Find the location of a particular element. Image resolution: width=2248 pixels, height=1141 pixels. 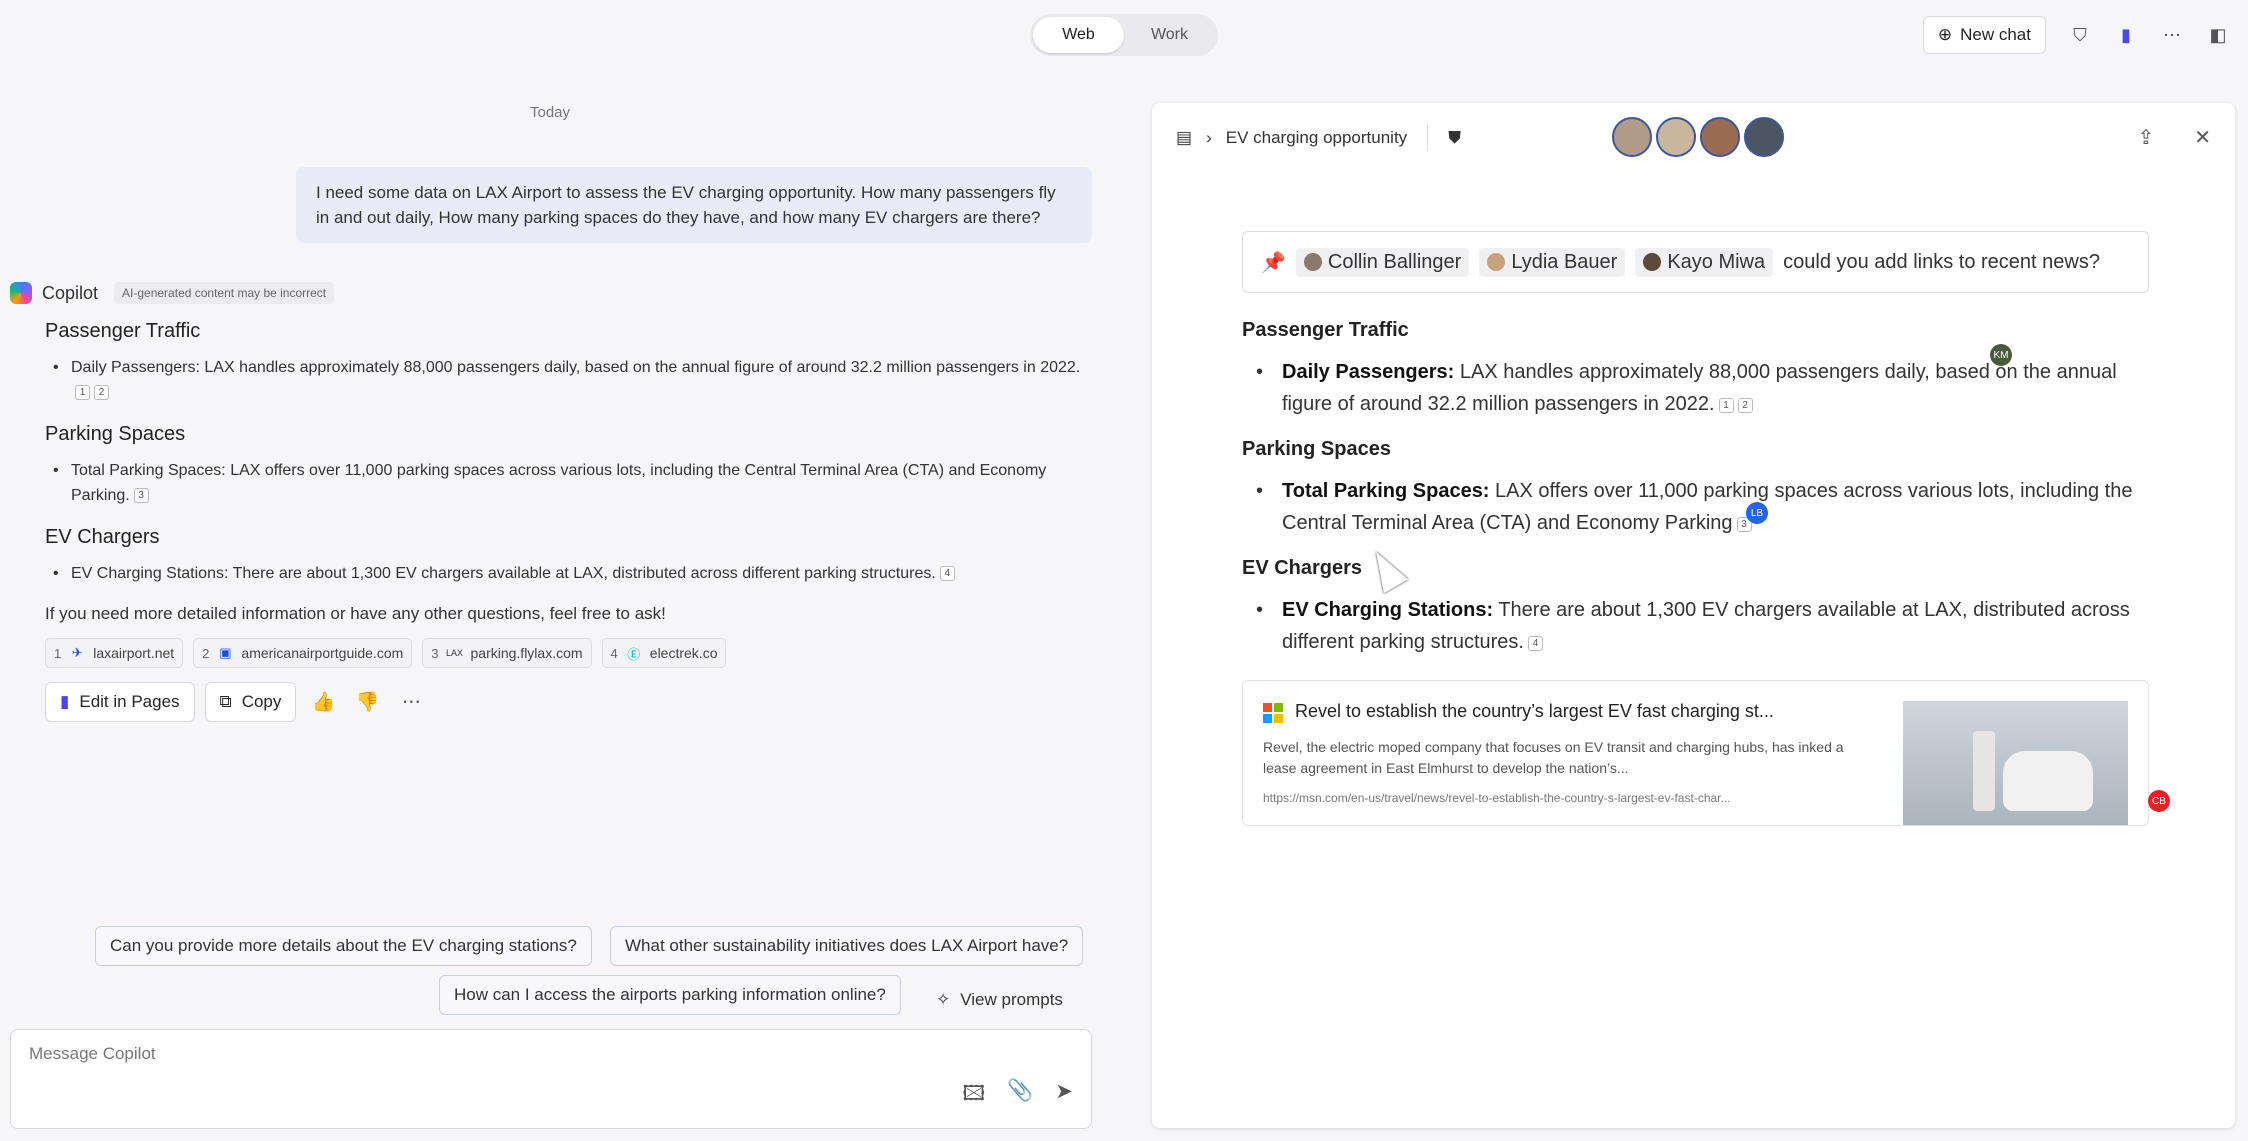

thumbs-up-icon: 👍 is located at coordinates (323, 702).